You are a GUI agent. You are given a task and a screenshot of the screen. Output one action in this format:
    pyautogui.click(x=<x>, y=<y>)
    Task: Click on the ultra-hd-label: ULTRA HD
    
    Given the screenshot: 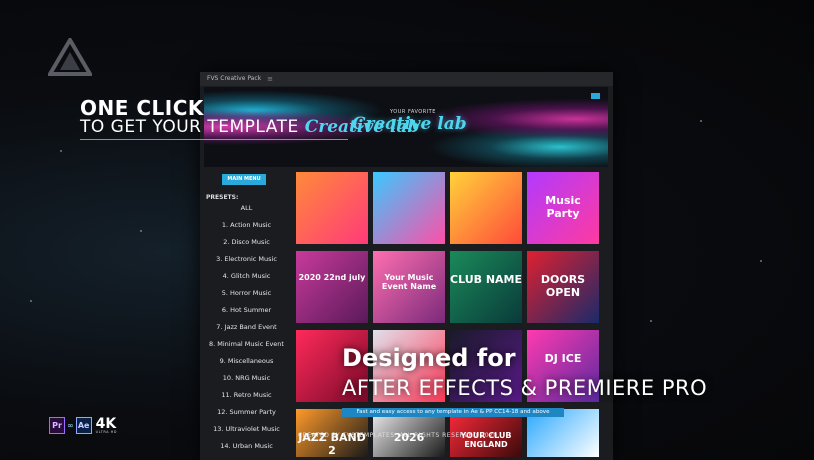 What is the action you would take?
    pyautogui.click(x=106, y=431)
    